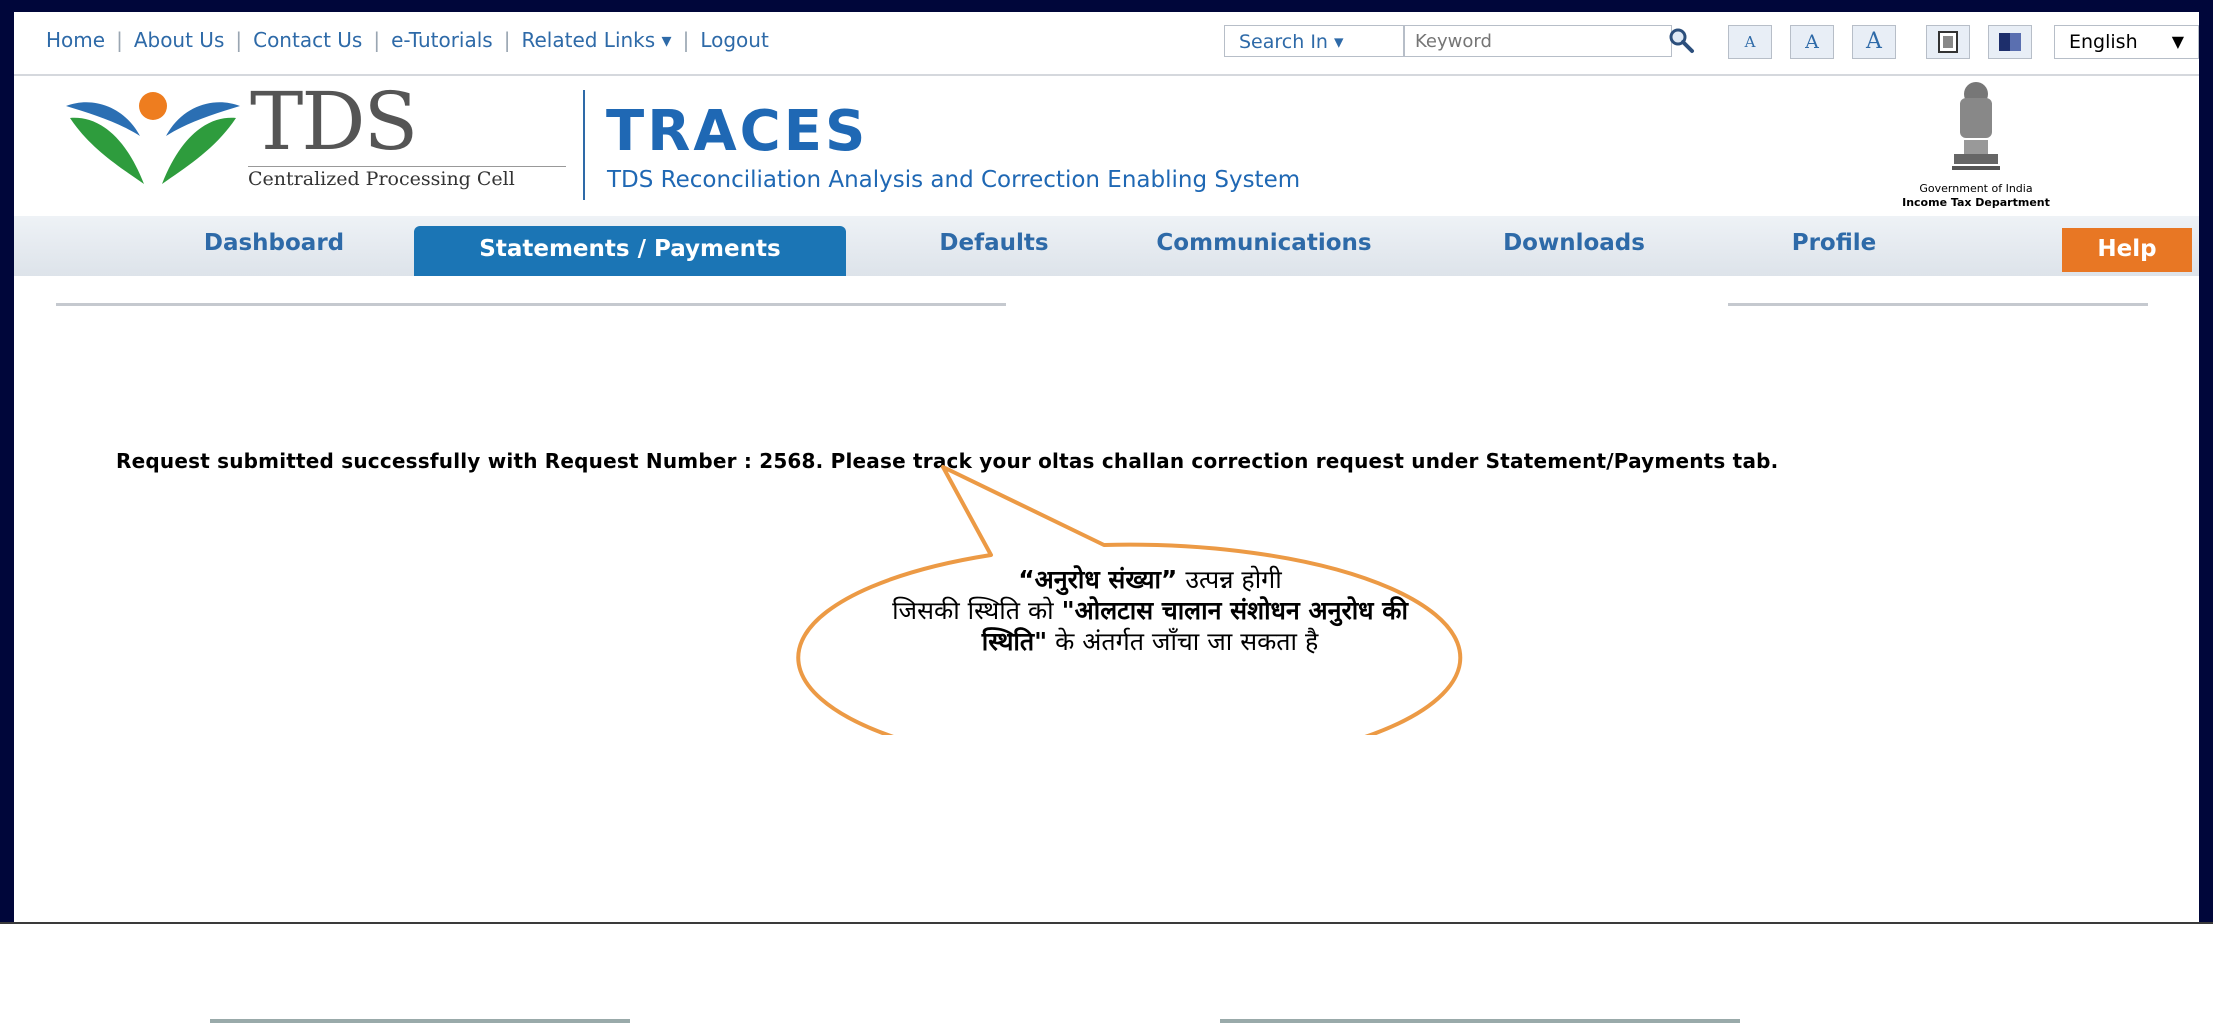 The width and height of the screenshot is (2213, 1028). I want to click on callout-text-2: जिसकी स्थिति को, so click(977, 610).